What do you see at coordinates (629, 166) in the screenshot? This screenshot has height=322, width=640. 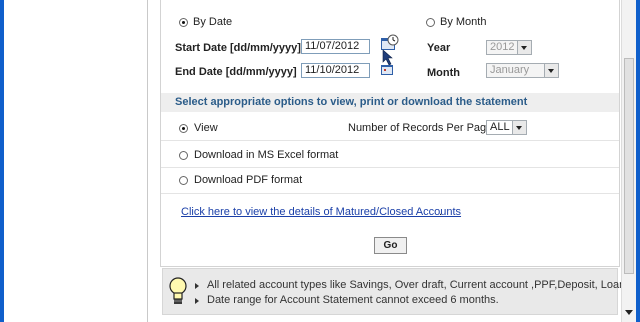 I see `scrollbar-thumb` at bounding box center [629, 166].